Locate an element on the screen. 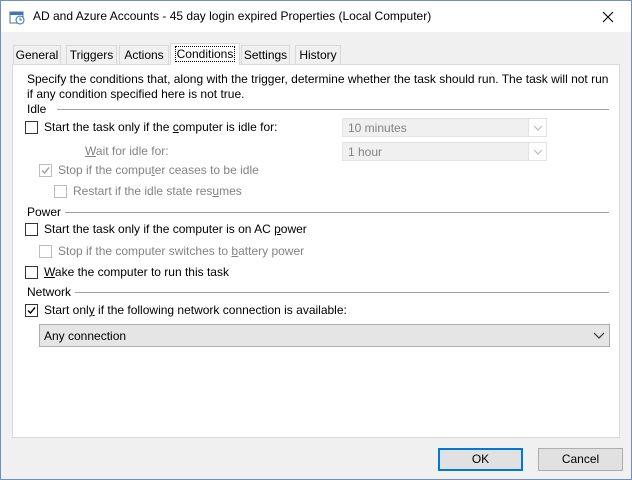 This screenshot has height=480, width=632. network-connection-combo: Any connection is located at coordinates (324, 335).